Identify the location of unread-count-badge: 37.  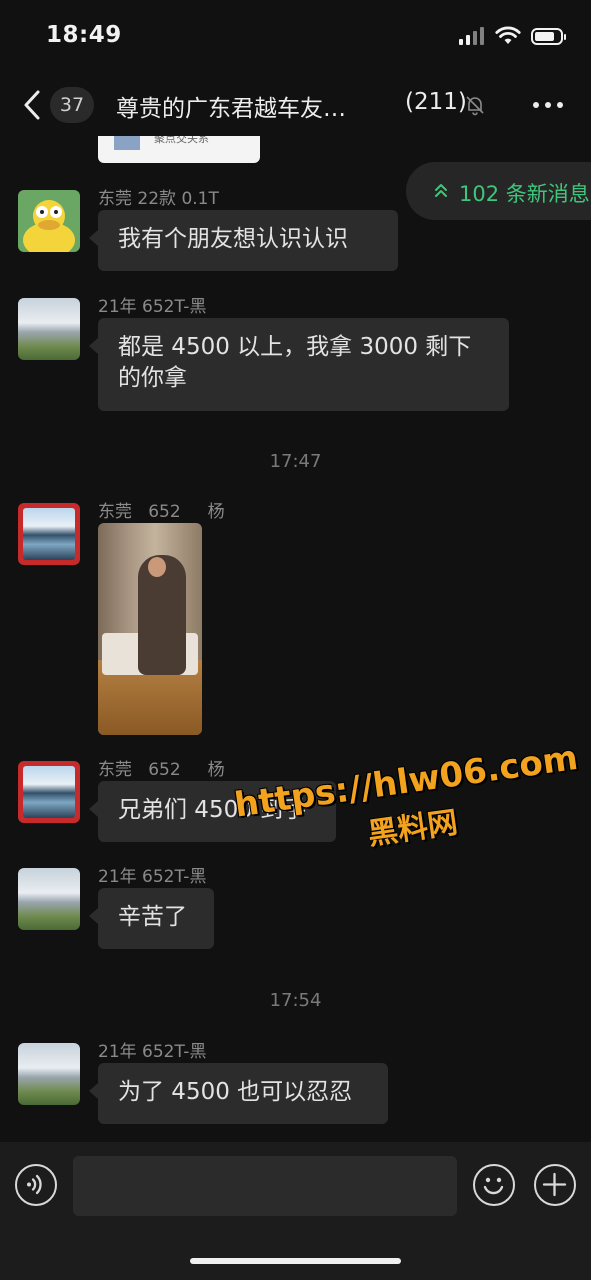
(72, 105).